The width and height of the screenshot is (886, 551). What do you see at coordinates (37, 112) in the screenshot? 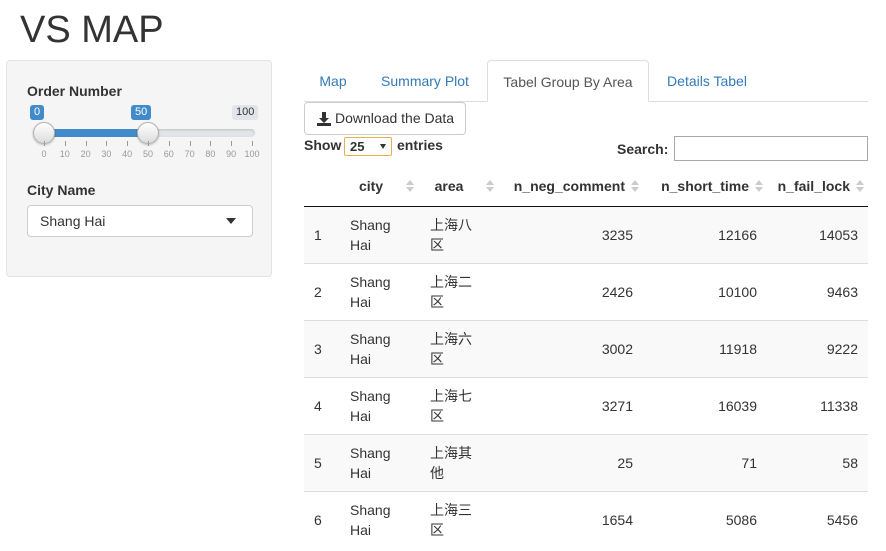
I see `slider-min-badge: 0` at bounding box center [37, 112].